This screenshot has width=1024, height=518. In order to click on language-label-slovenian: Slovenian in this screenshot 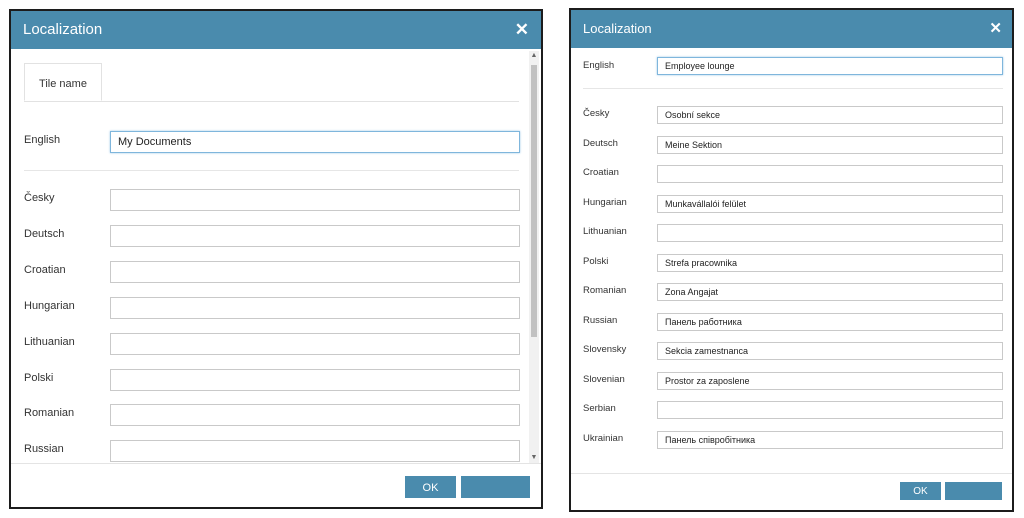, I will do `click(604, 379)`.